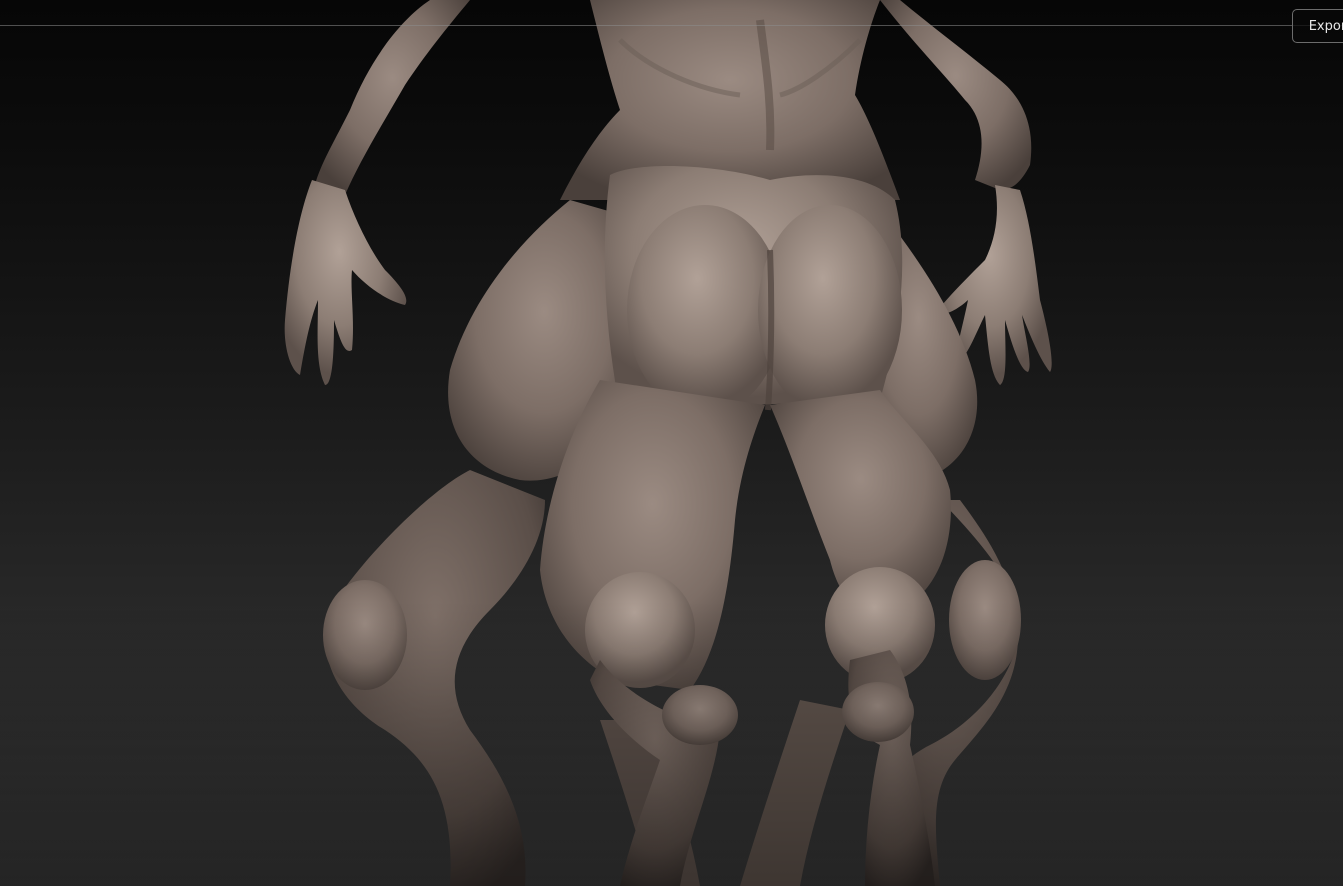  I want to click on viewport-guide-line, so click(671, 25).